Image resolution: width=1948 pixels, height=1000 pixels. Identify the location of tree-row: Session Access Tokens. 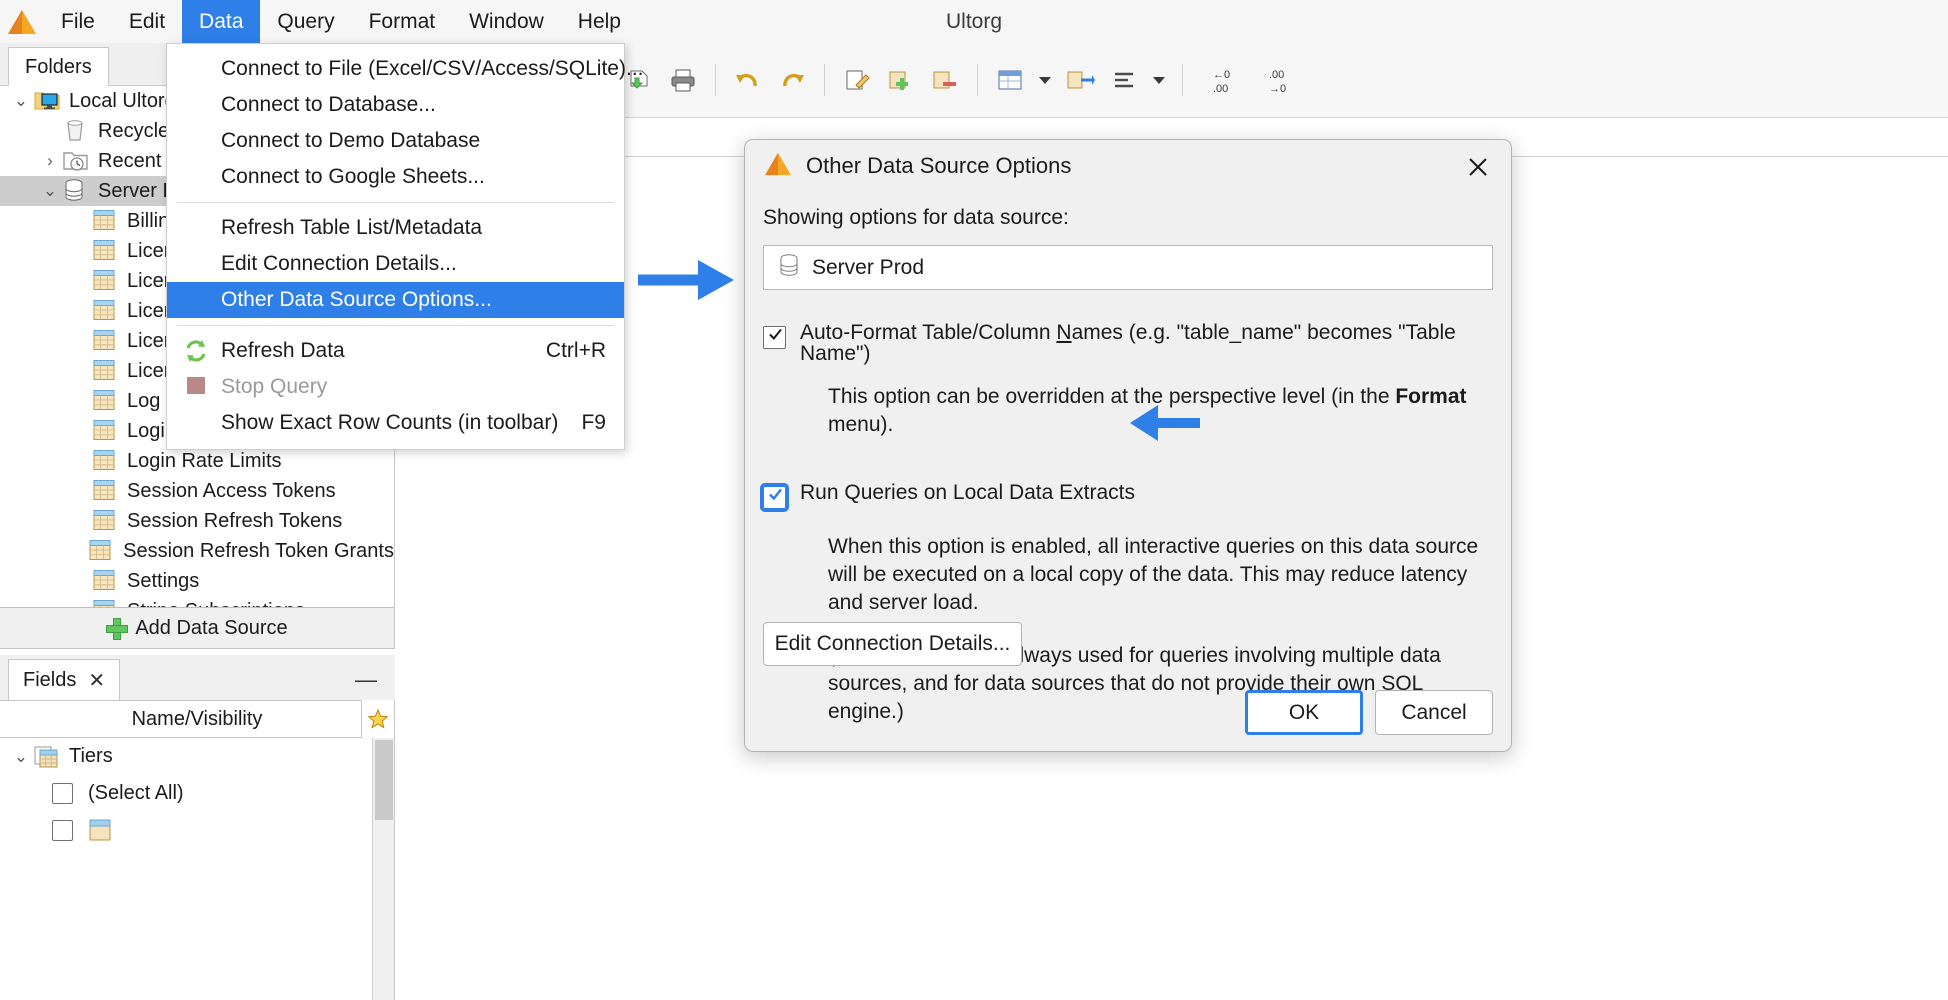
(197, 491).